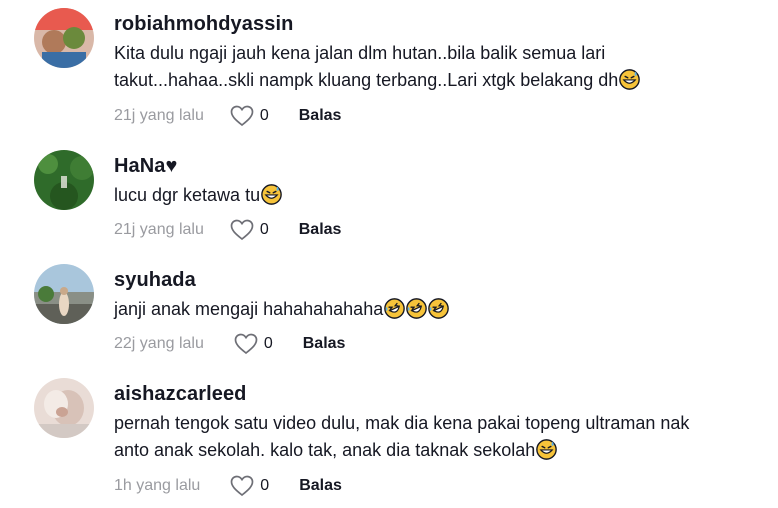 Image resolution: width=778 pixels, height=508 pixels. I want to click on username: aishazcarleed, so click(180, 394).